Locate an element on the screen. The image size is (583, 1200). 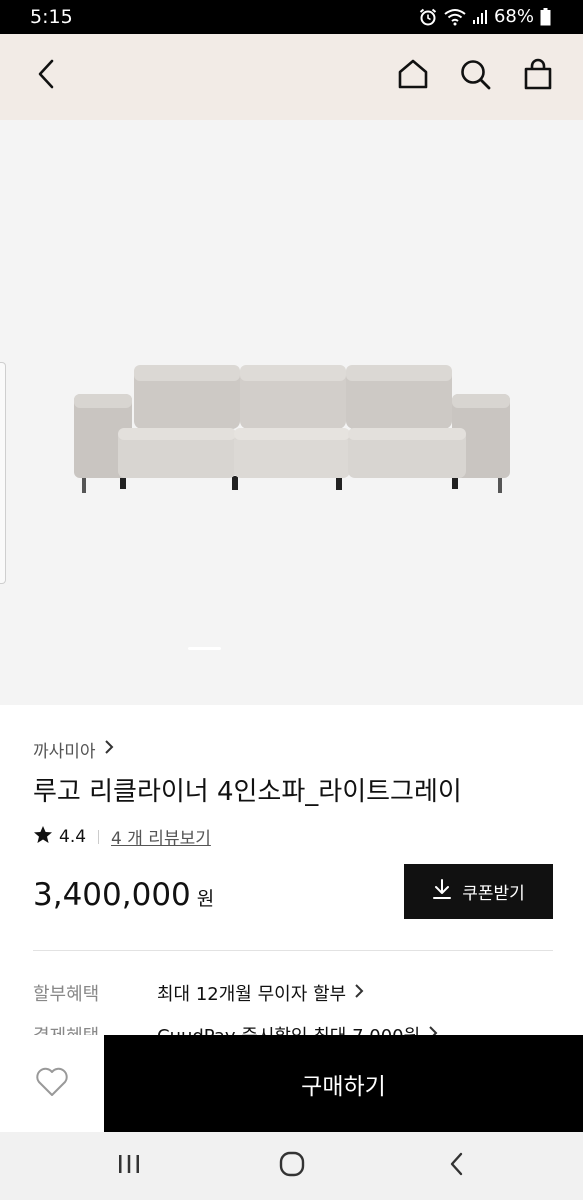
home-circle-icon is located at coordinates (292, 1166).